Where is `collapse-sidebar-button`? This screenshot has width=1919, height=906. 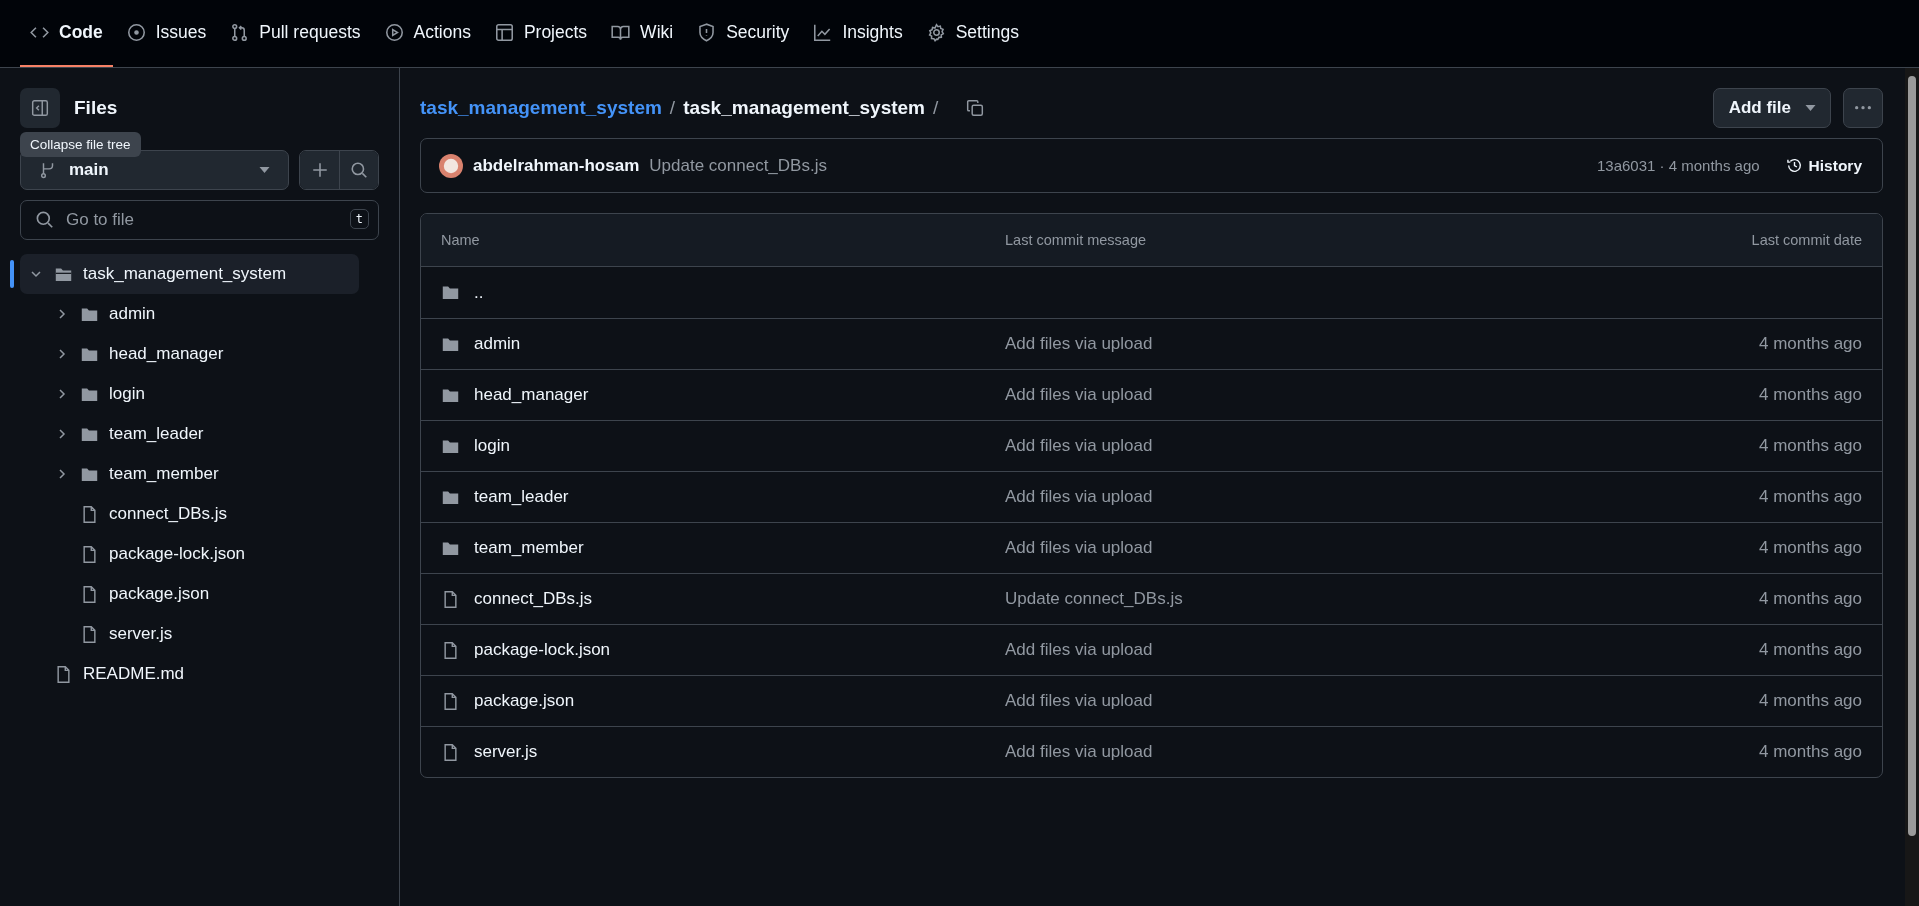
collapse-sidebar-button is located at coordinates (40, 108).